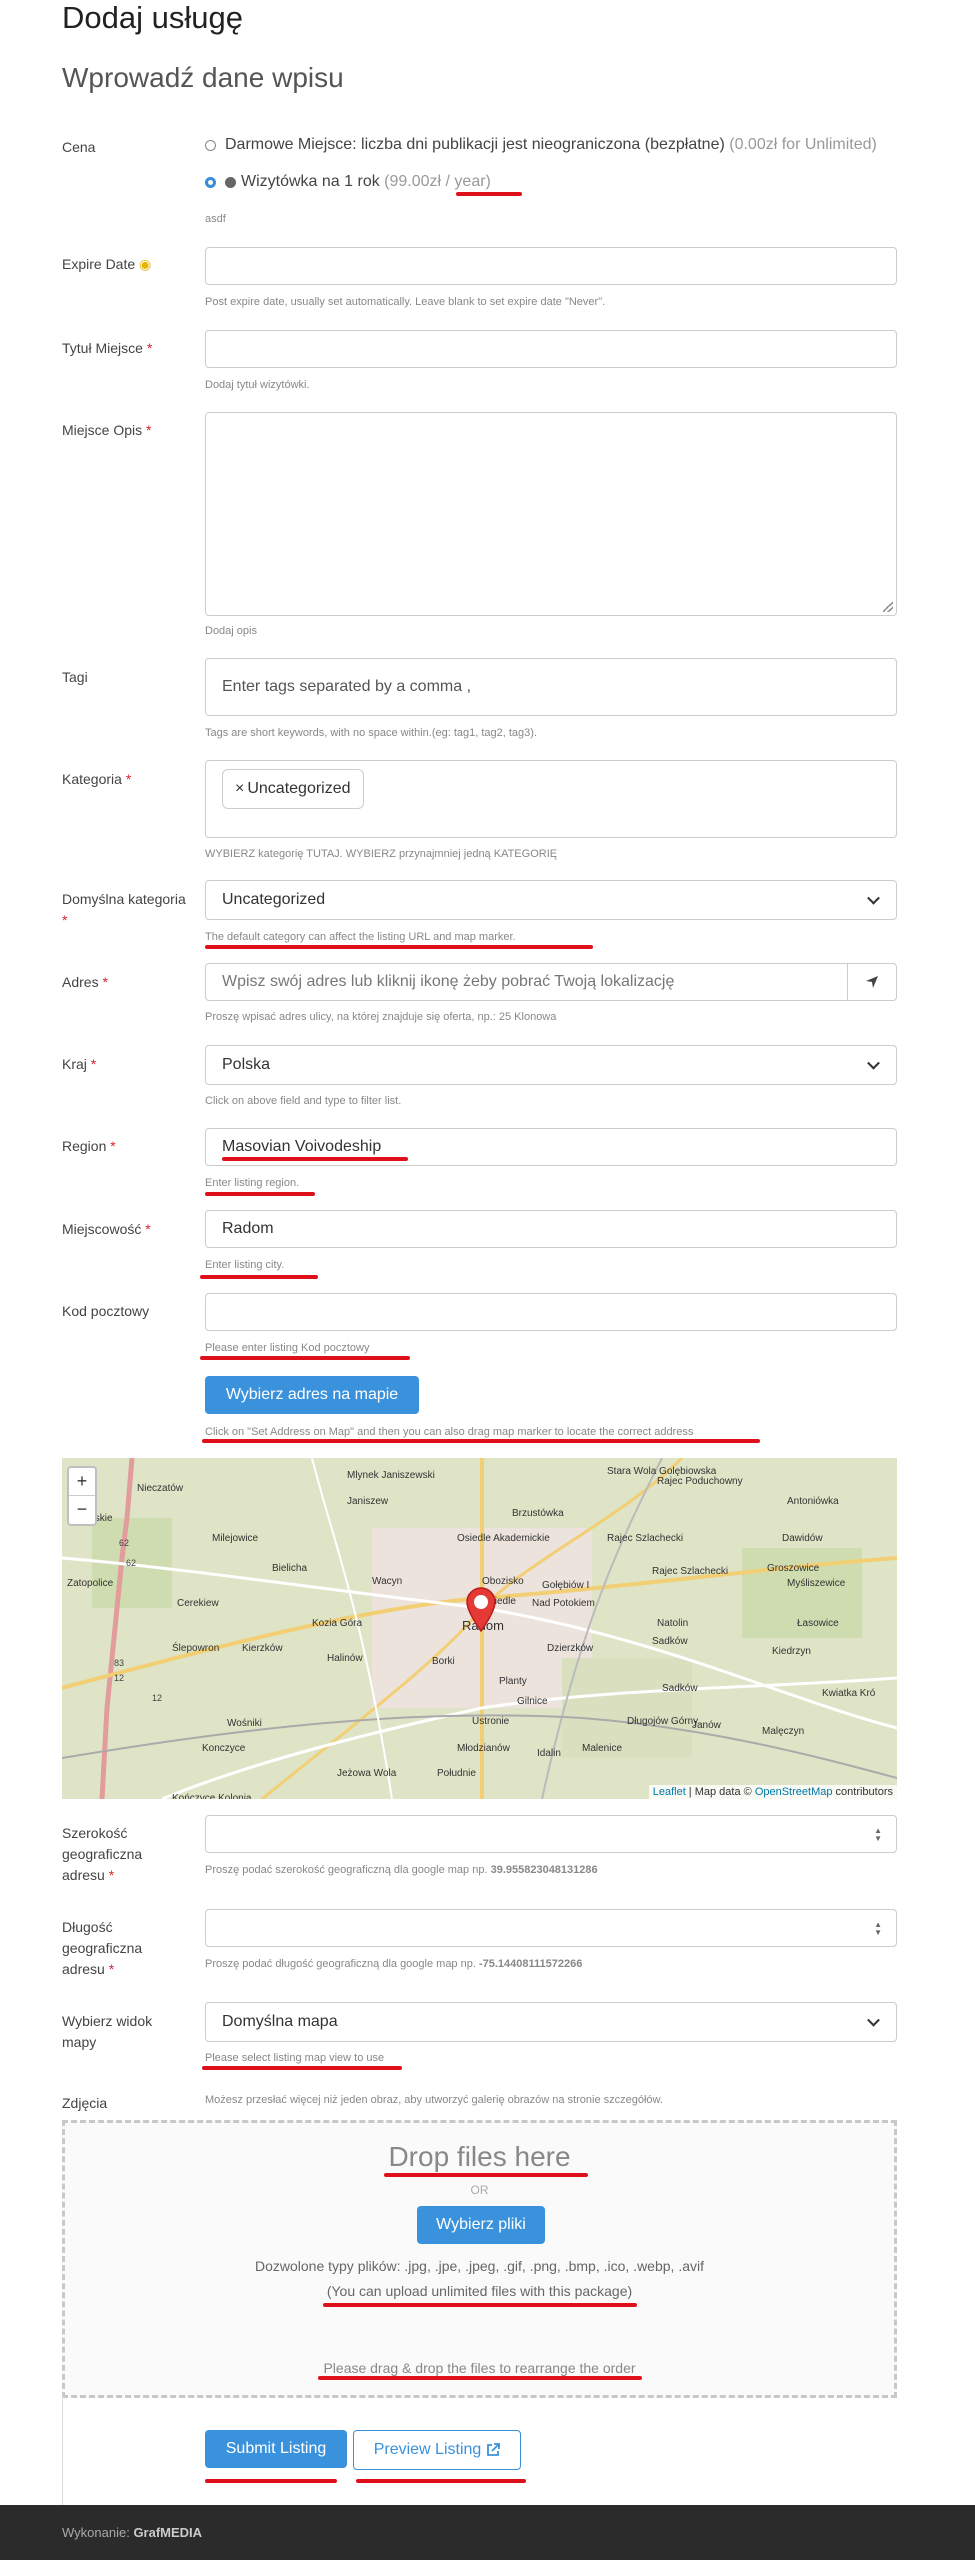 This screenshot has width=975, height=2560. Describe the element at coordinates (513, 1681) in the screenshot. I see `map-place-label: Planty` at that location.